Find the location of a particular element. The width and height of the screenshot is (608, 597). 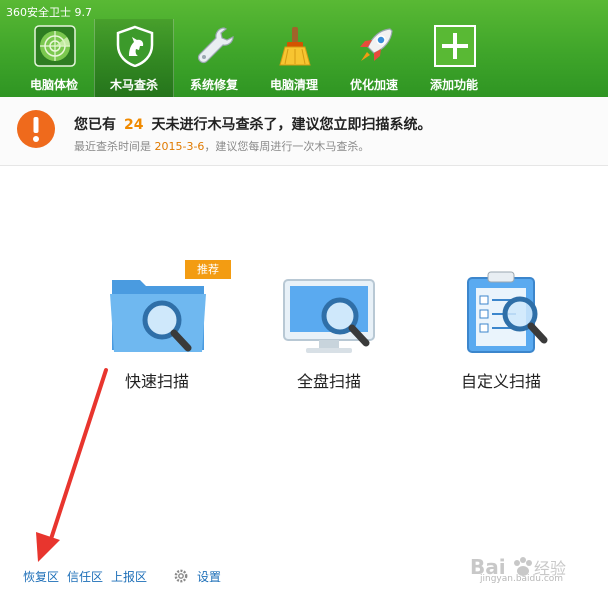

report-area-link: 上报区 is located at coordinates (129, 576).